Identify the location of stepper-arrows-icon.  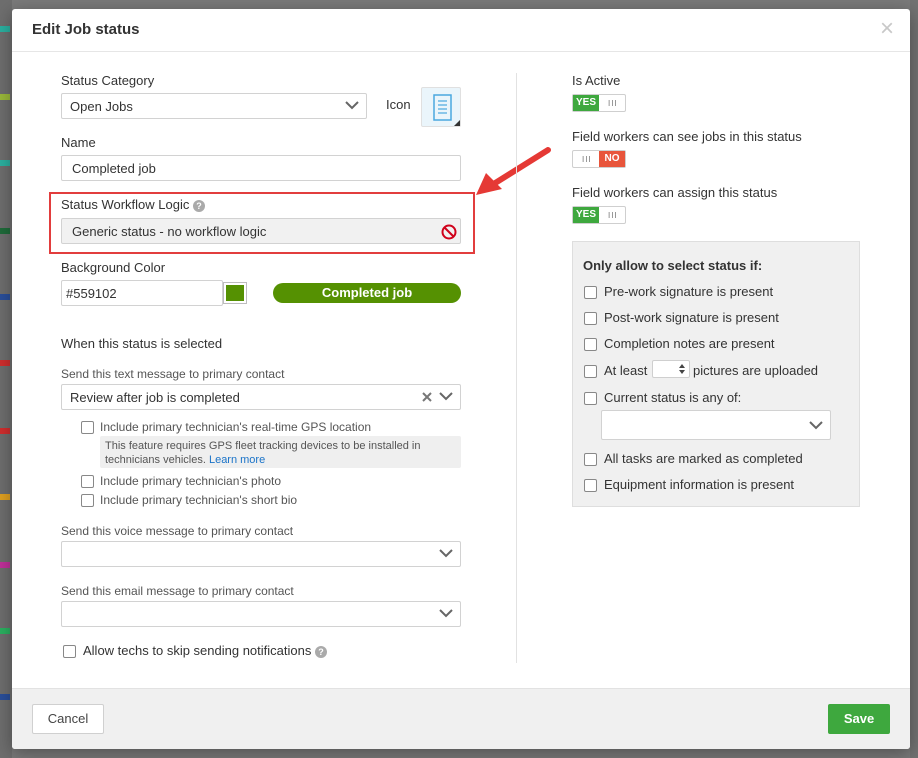
(682, 369).